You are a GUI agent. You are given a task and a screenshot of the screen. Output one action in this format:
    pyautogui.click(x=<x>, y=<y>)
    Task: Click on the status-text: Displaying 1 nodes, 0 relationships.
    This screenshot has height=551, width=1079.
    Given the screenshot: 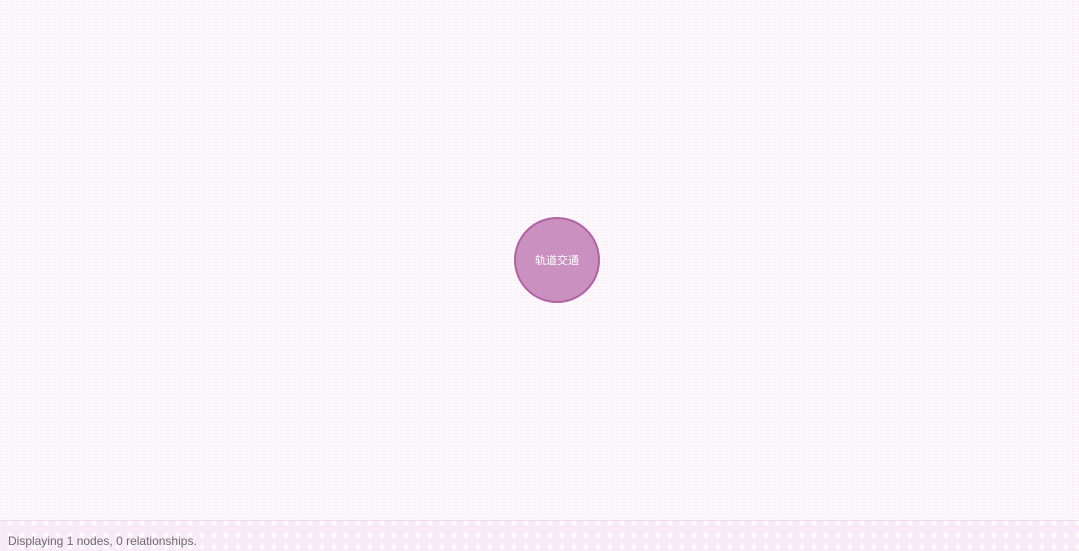 What is the action you would take?
    pyautogui.click(x=102, y=541)
    